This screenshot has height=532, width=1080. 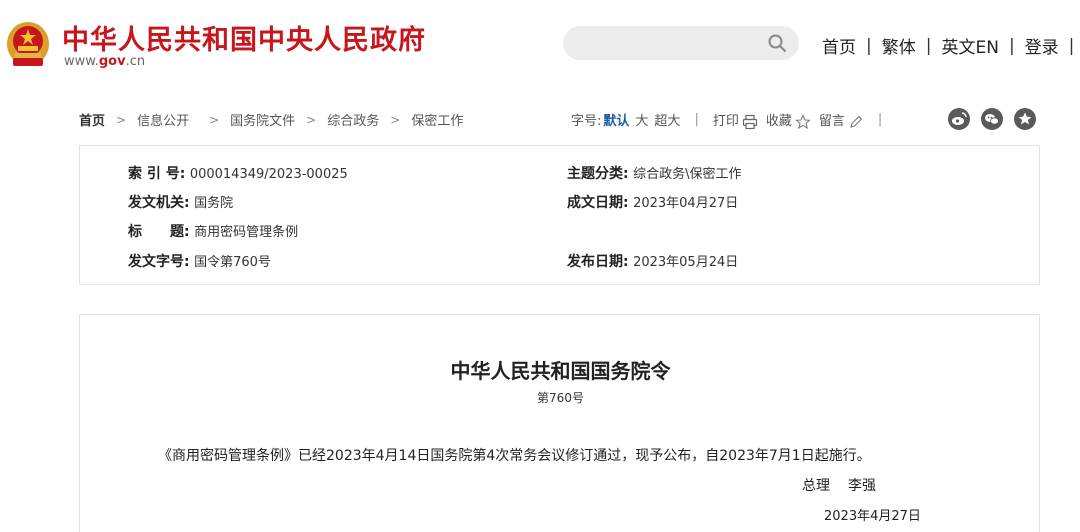 What do you see at coordinates (1025, 119) in the screenshot?
I see `favorite-star-icon` at bounding box center [1025, 119].